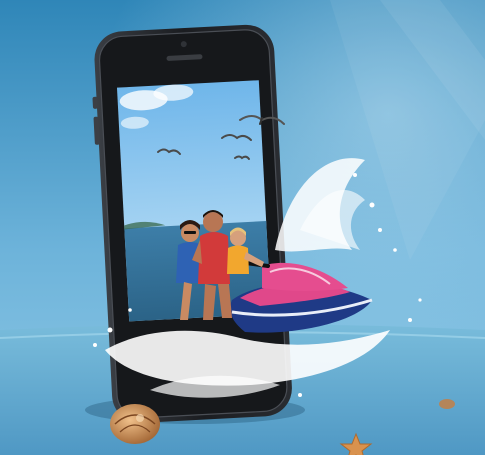 The image size is (485, 455). What do you see at coordinates (135, 424) in the screenshot?
I see `seashell` at bounding box center [135, 424].